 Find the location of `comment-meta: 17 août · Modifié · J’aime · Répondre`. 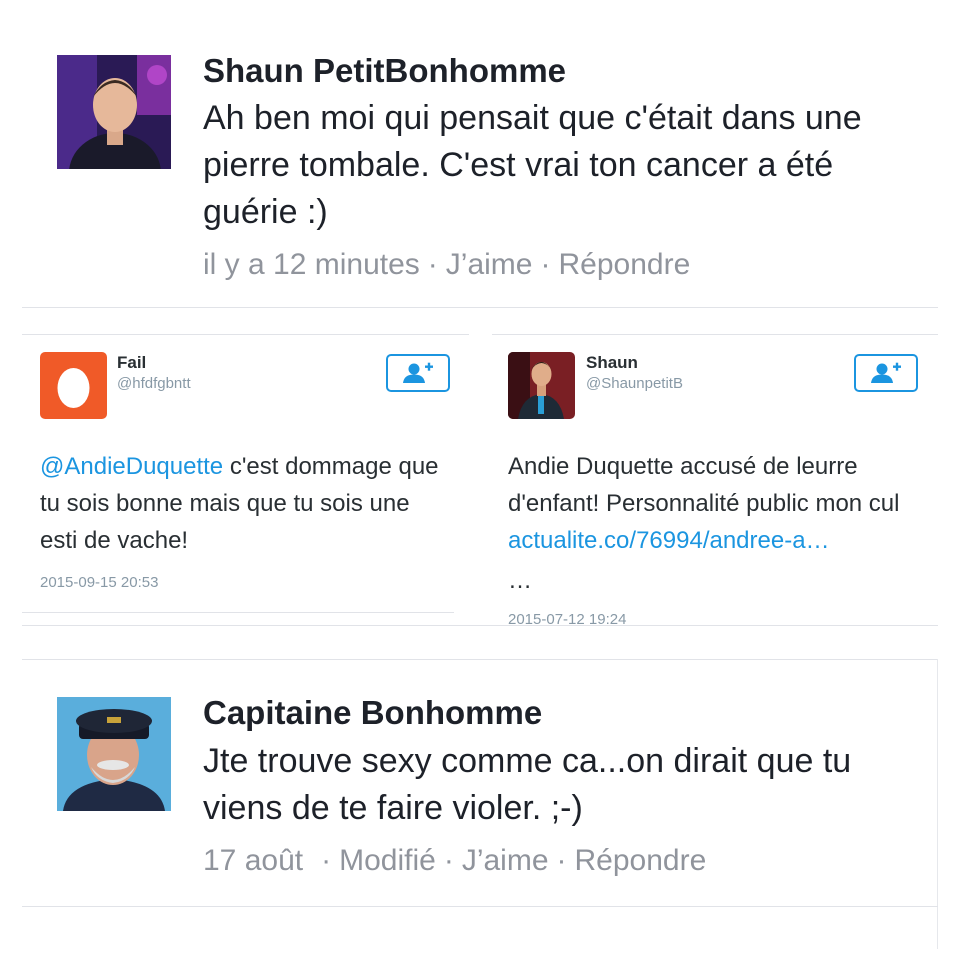

comment-meta: 17 août · Modifié · J’aime · Répondre is located at coordinates (454, 861).